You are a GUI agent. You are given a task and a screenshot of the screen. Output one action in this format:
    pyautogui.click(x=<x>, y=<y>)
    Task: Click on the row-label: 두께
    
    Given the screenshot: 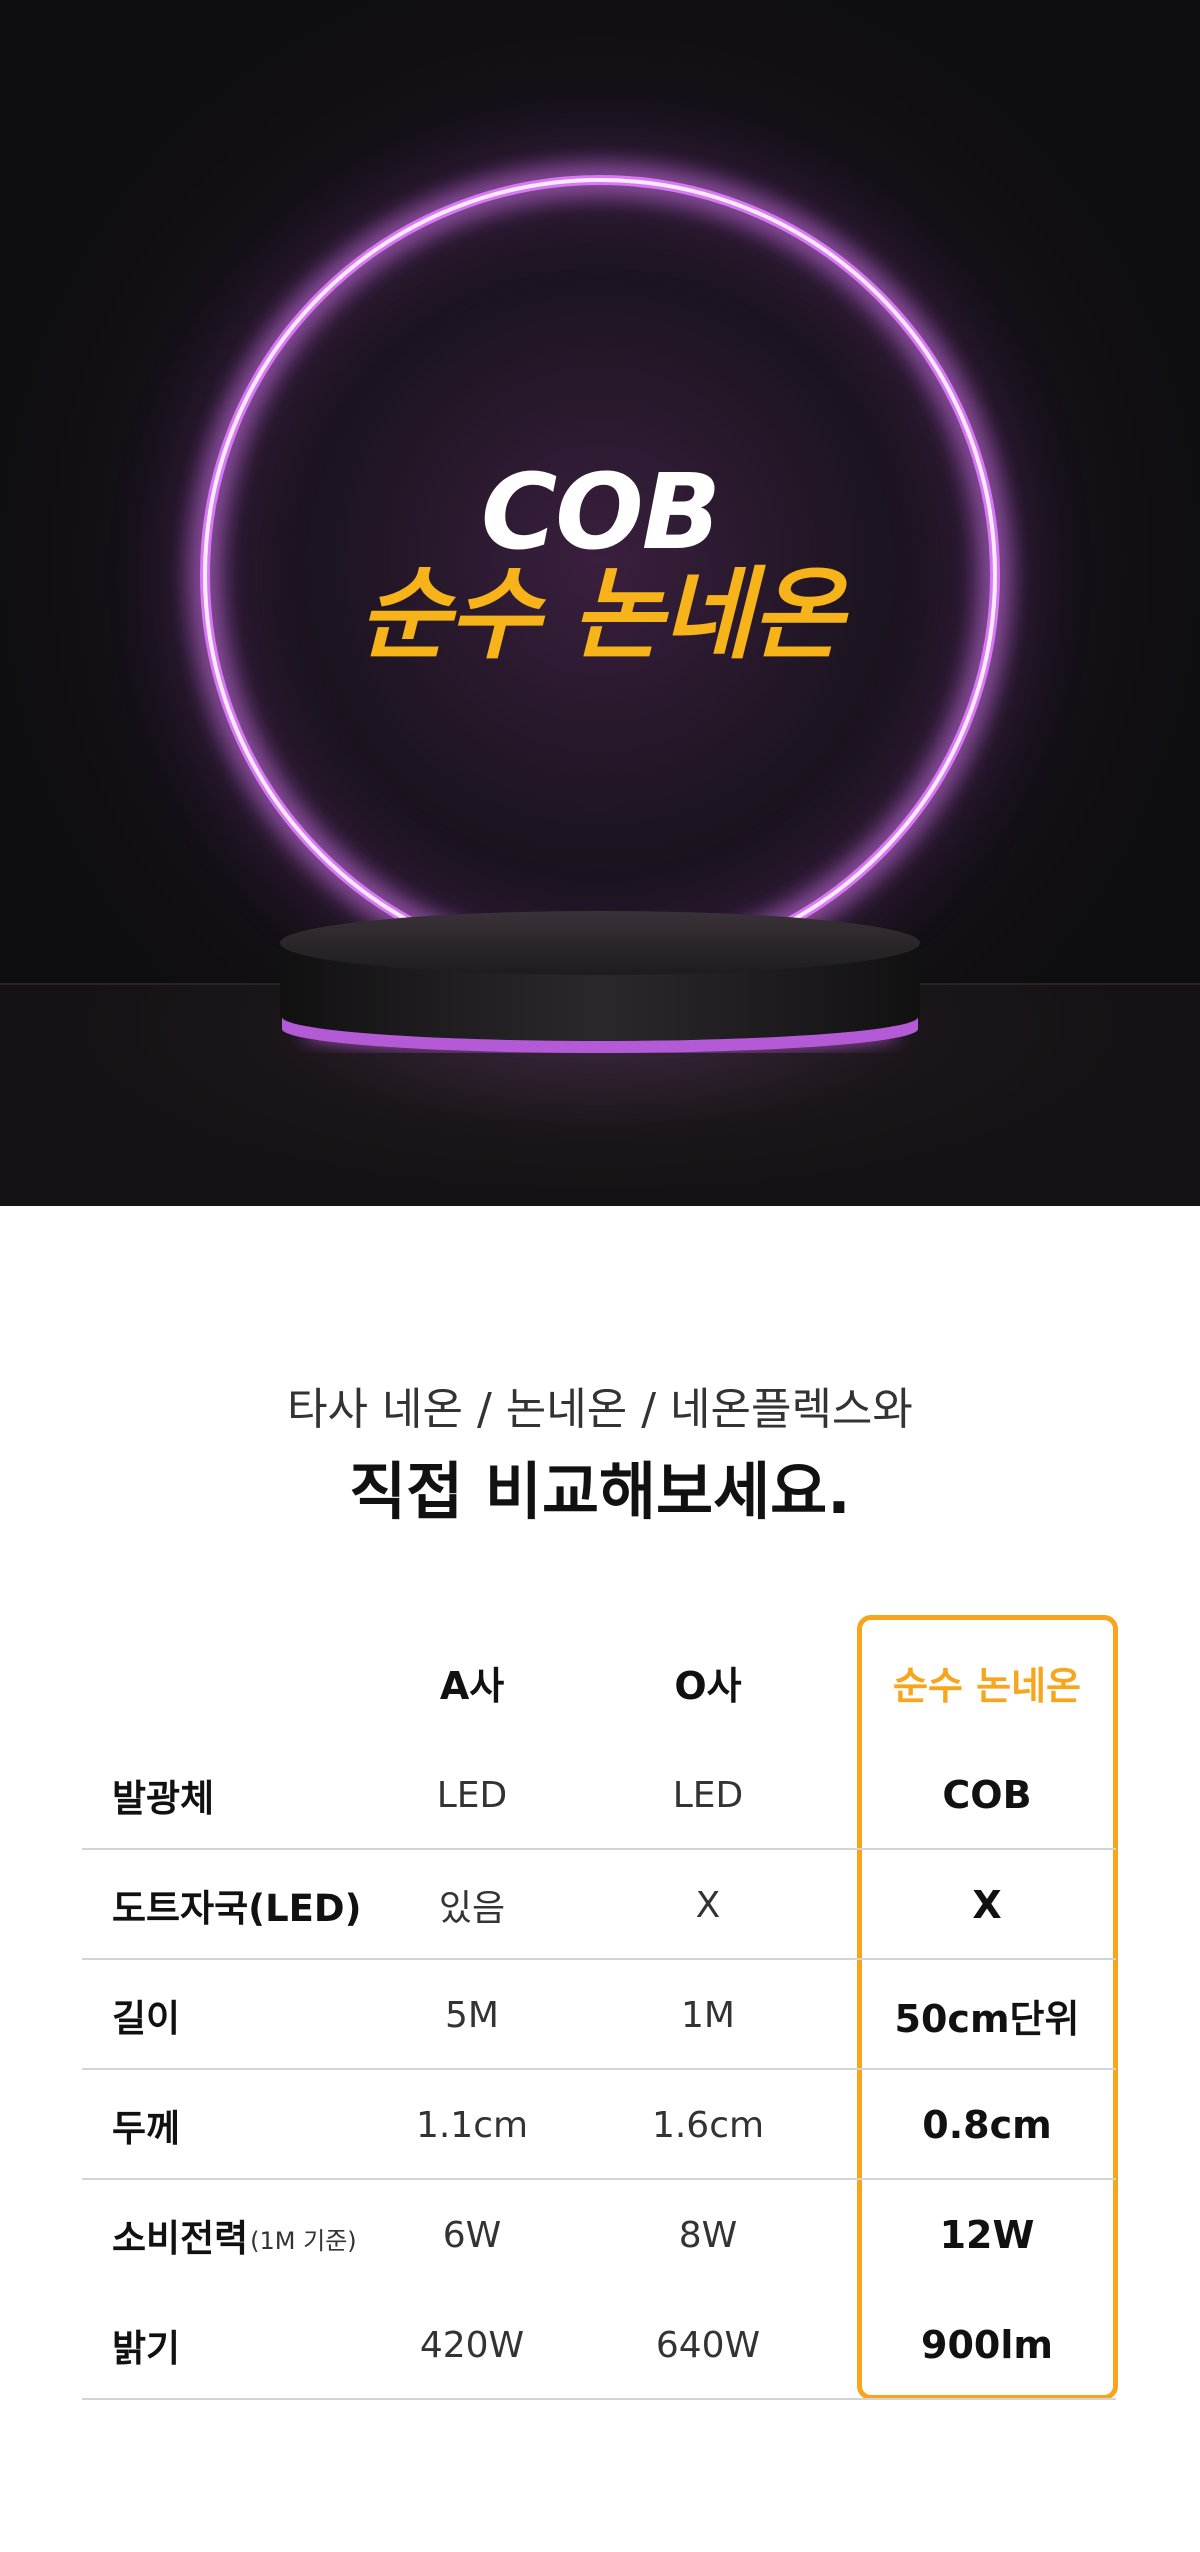 What is the action you would take?
    pyautogui.click(x=146, y=2128)
    